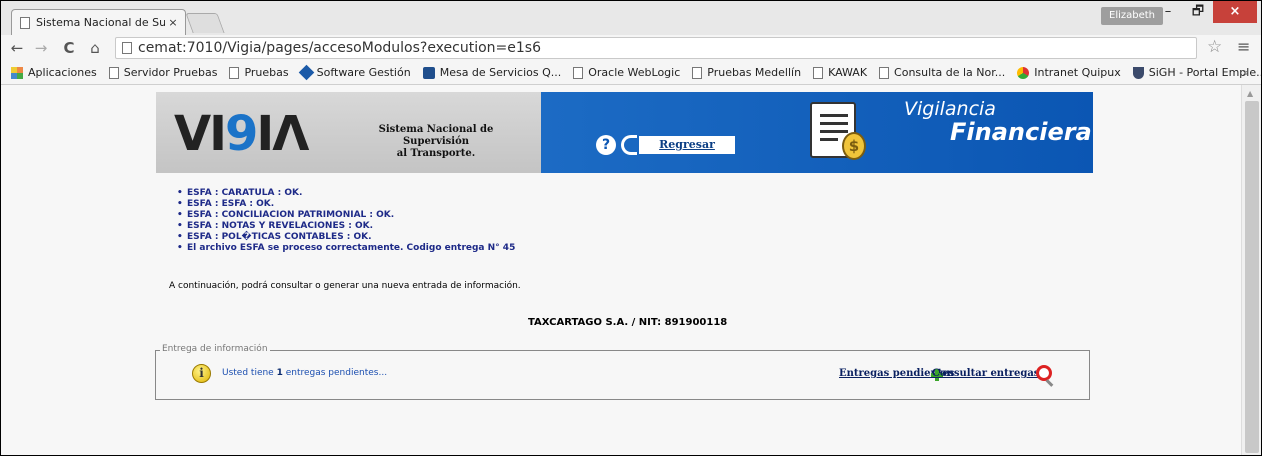 Image resolution: width=1262 pixels, height=456 pixels. What do you see at coordinates (54, 72) in the screenshot?
I see `bookmark-aplicaciones: Aplicaciones` at bounding box center [54, 72].